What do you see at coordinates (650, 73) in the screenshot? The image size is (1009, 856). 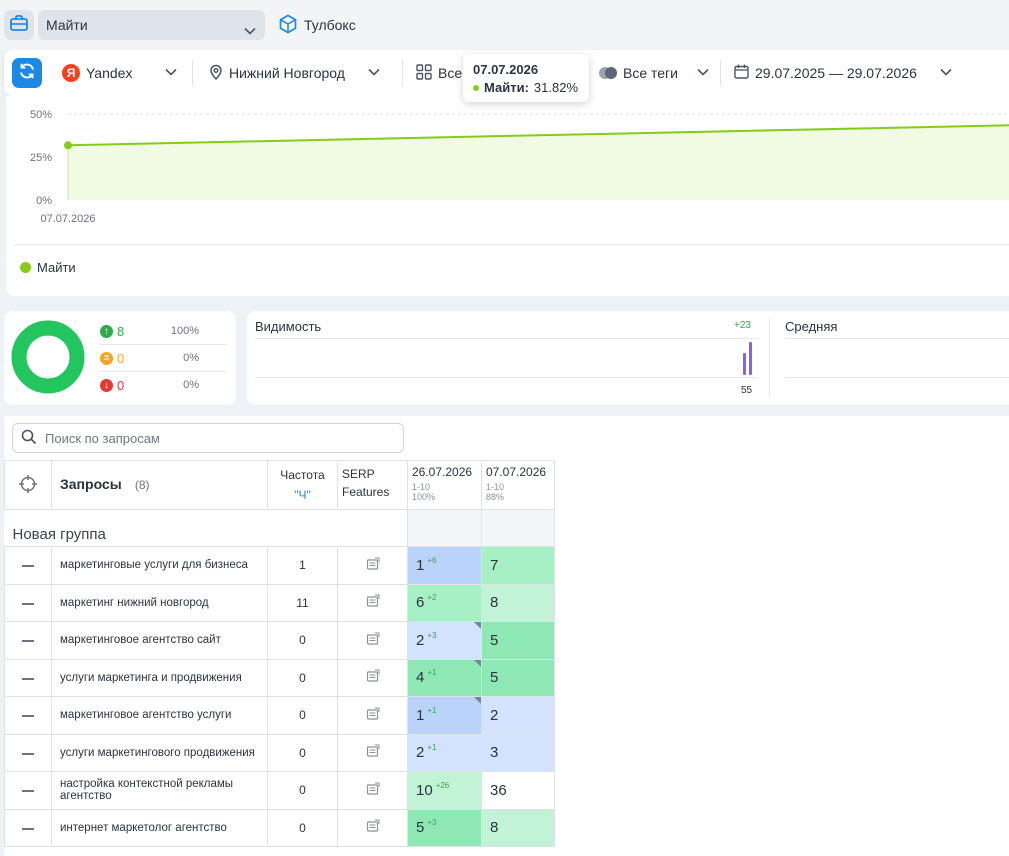 I see `tags-label: Все теги` at bounding box center [650, 73].